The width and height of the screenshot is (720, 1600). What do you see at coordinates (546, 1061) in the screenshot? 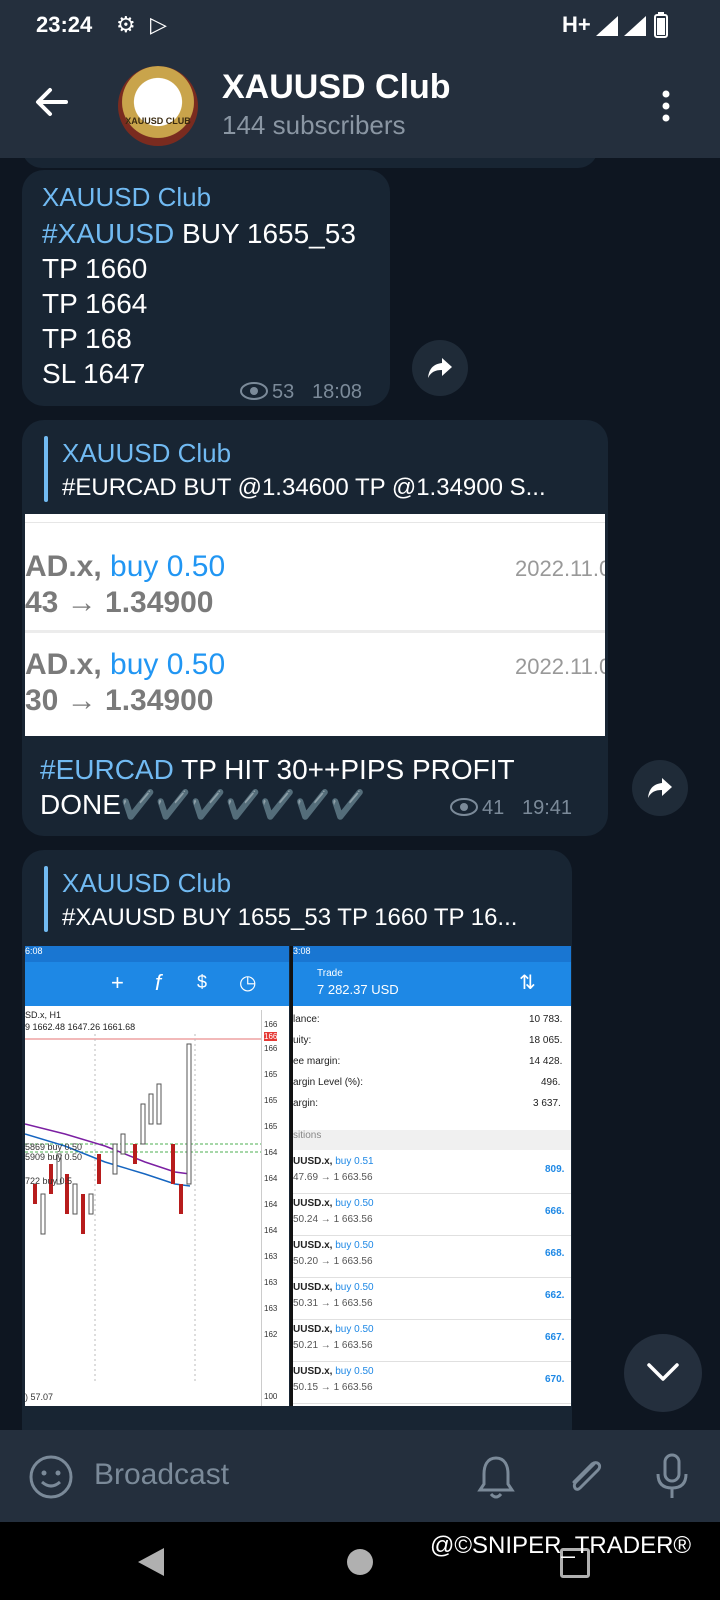
I see `summary-value: 14 428.` at bounding box center [546, 1061].